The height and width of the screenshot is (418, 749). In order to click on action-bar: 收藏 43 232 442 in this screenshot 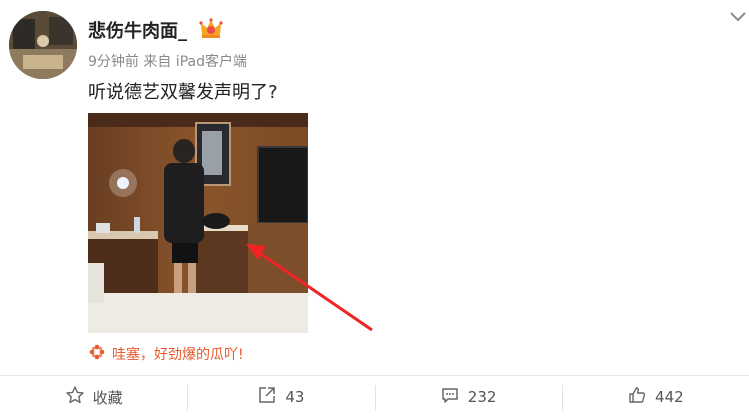, I will do `click(374, 397)`.